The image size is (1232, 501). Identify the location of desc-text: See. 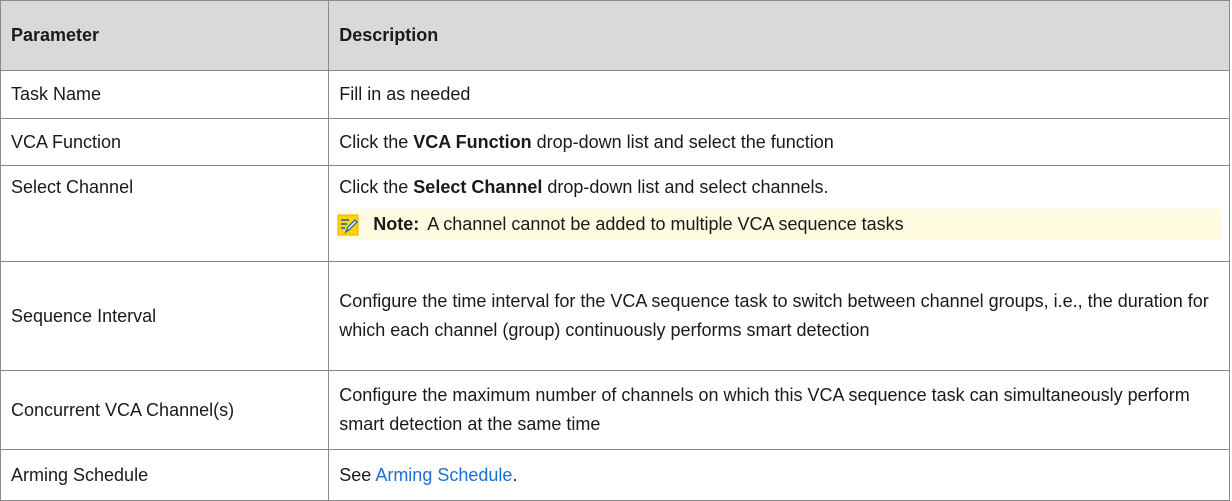
(357, 474).